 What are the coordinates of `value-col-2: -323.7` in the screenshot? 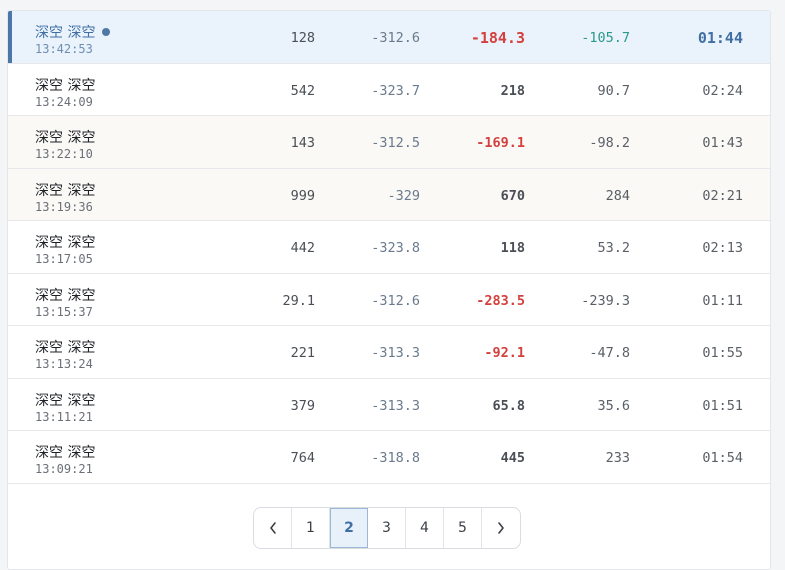 It's located at (395, 90).